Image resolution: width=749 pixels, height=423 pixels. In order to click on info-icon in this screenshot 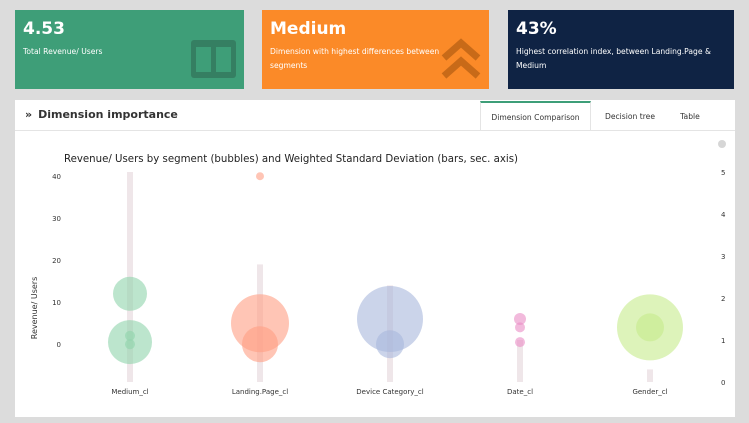, I will do `click(722, 144)`.